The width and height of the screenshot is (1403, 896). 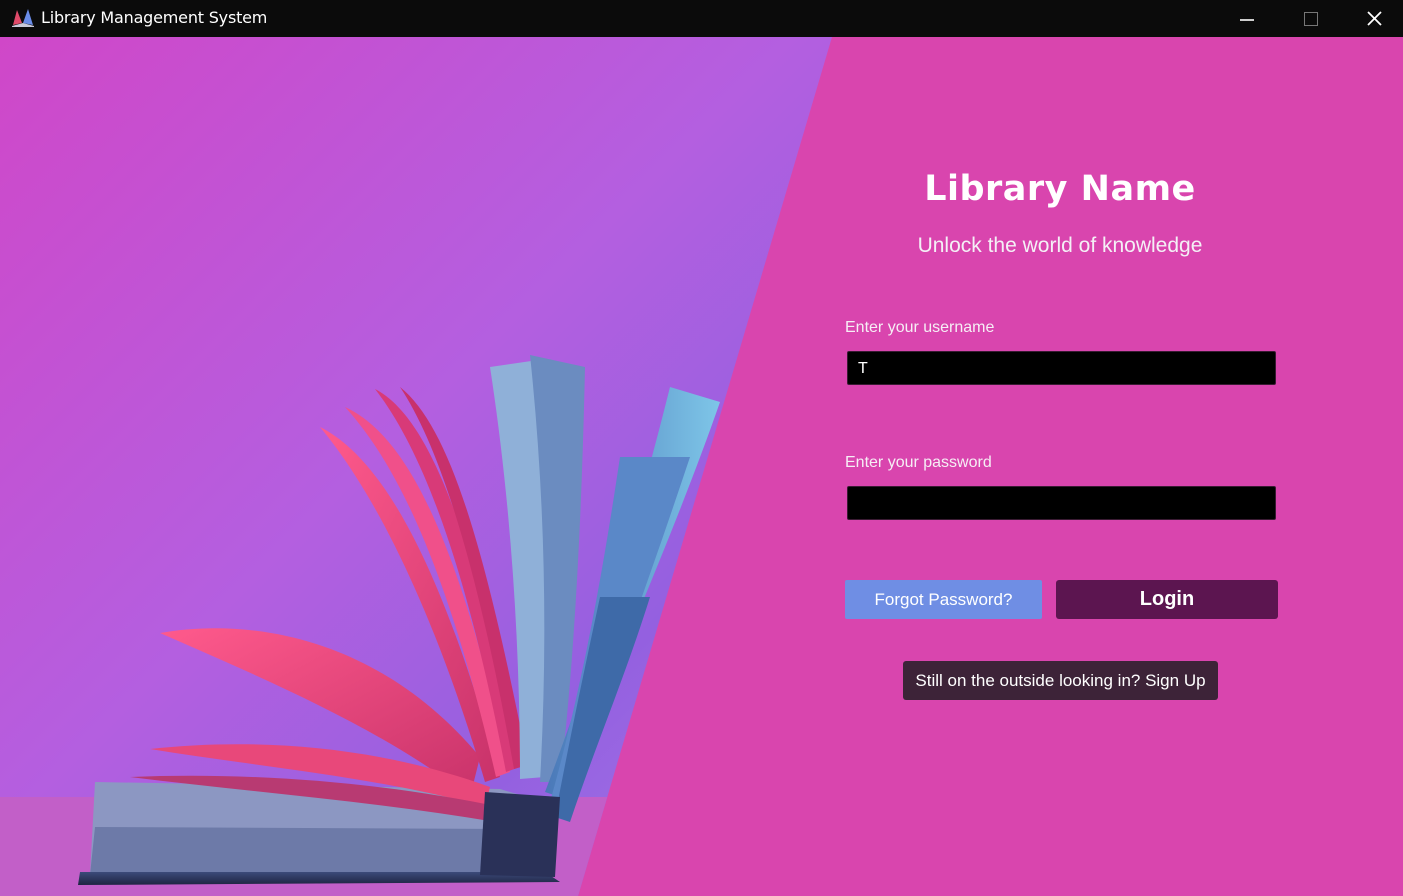 What do you see at coordinates (1060, 680) in the screenshot?
I see `sign-up-button: Still on the outside looking in? Sign Up` at bounding box center [1060, 680].